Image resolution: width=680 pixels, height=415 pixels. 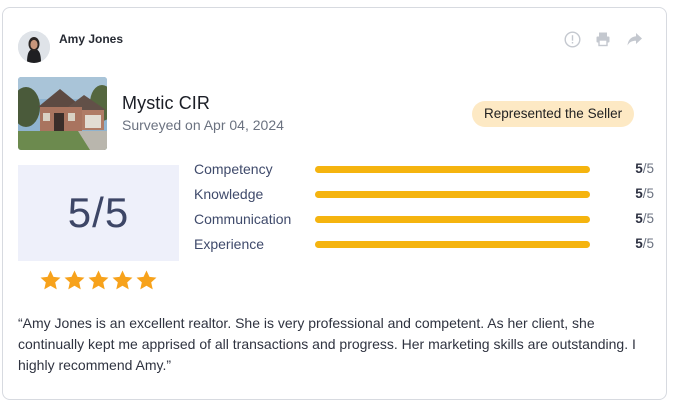 What do you see at coordinates (553, 114) in the screenshot?
I see `representation-badge: Represented the Seller` at bounding box center [553, 114].